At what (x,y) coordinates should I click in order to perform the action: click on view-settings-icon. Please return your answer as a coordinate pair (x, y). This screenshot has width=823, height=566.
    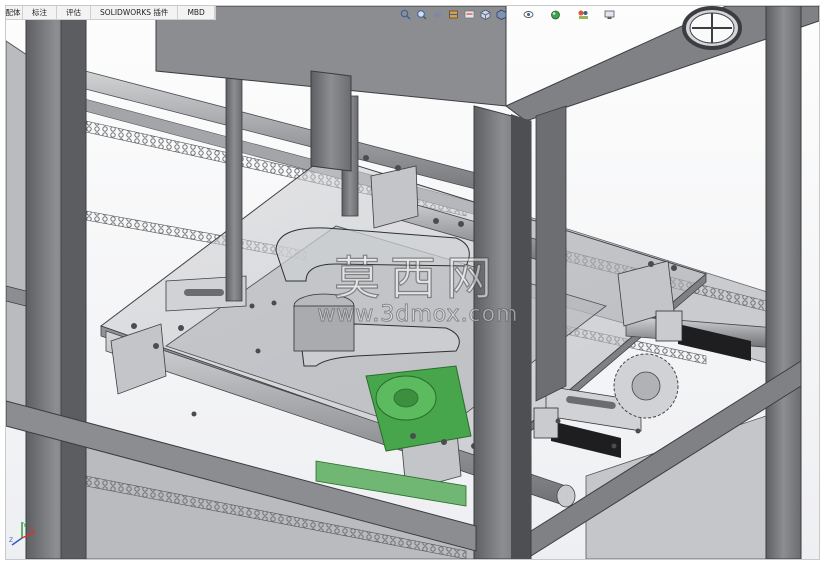
    Looking at the image, I should click on (609, 14).